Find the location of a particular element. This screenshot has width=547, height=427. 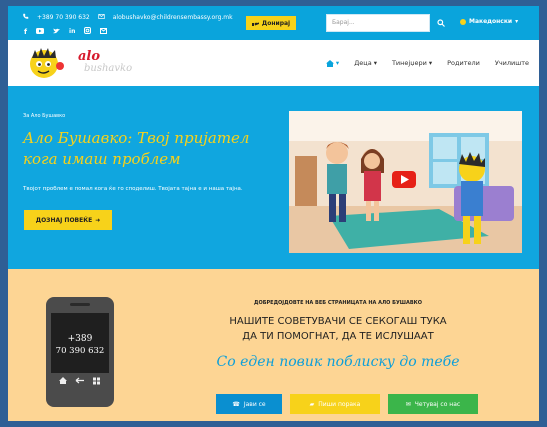

linkedin-icon: in is located at coordinates (72, 31).